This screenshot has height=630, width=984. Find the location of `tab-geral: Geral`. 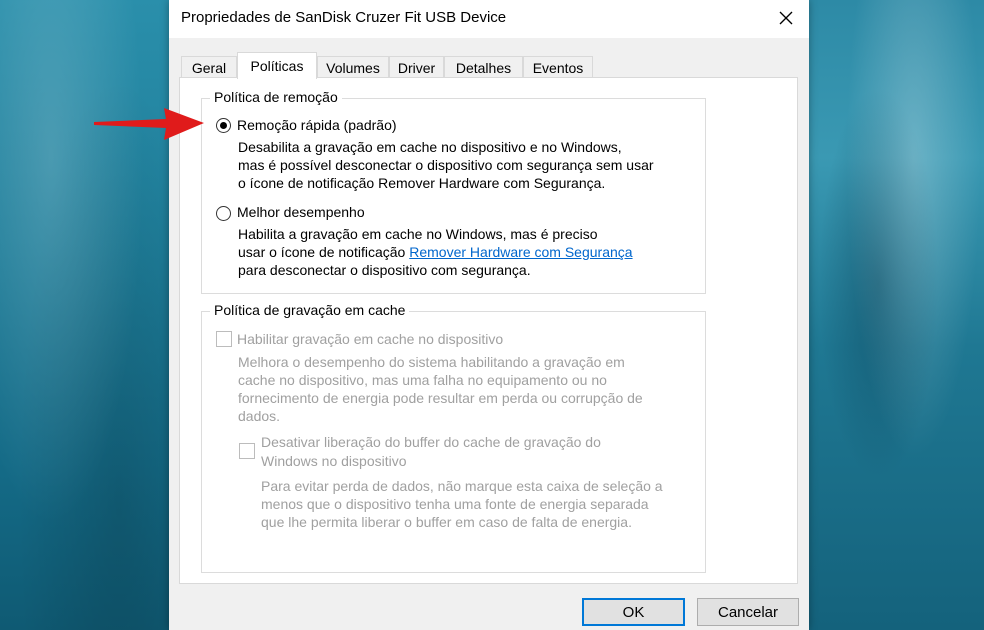

tab-geral: Geral is located at coordinates (209, 67).